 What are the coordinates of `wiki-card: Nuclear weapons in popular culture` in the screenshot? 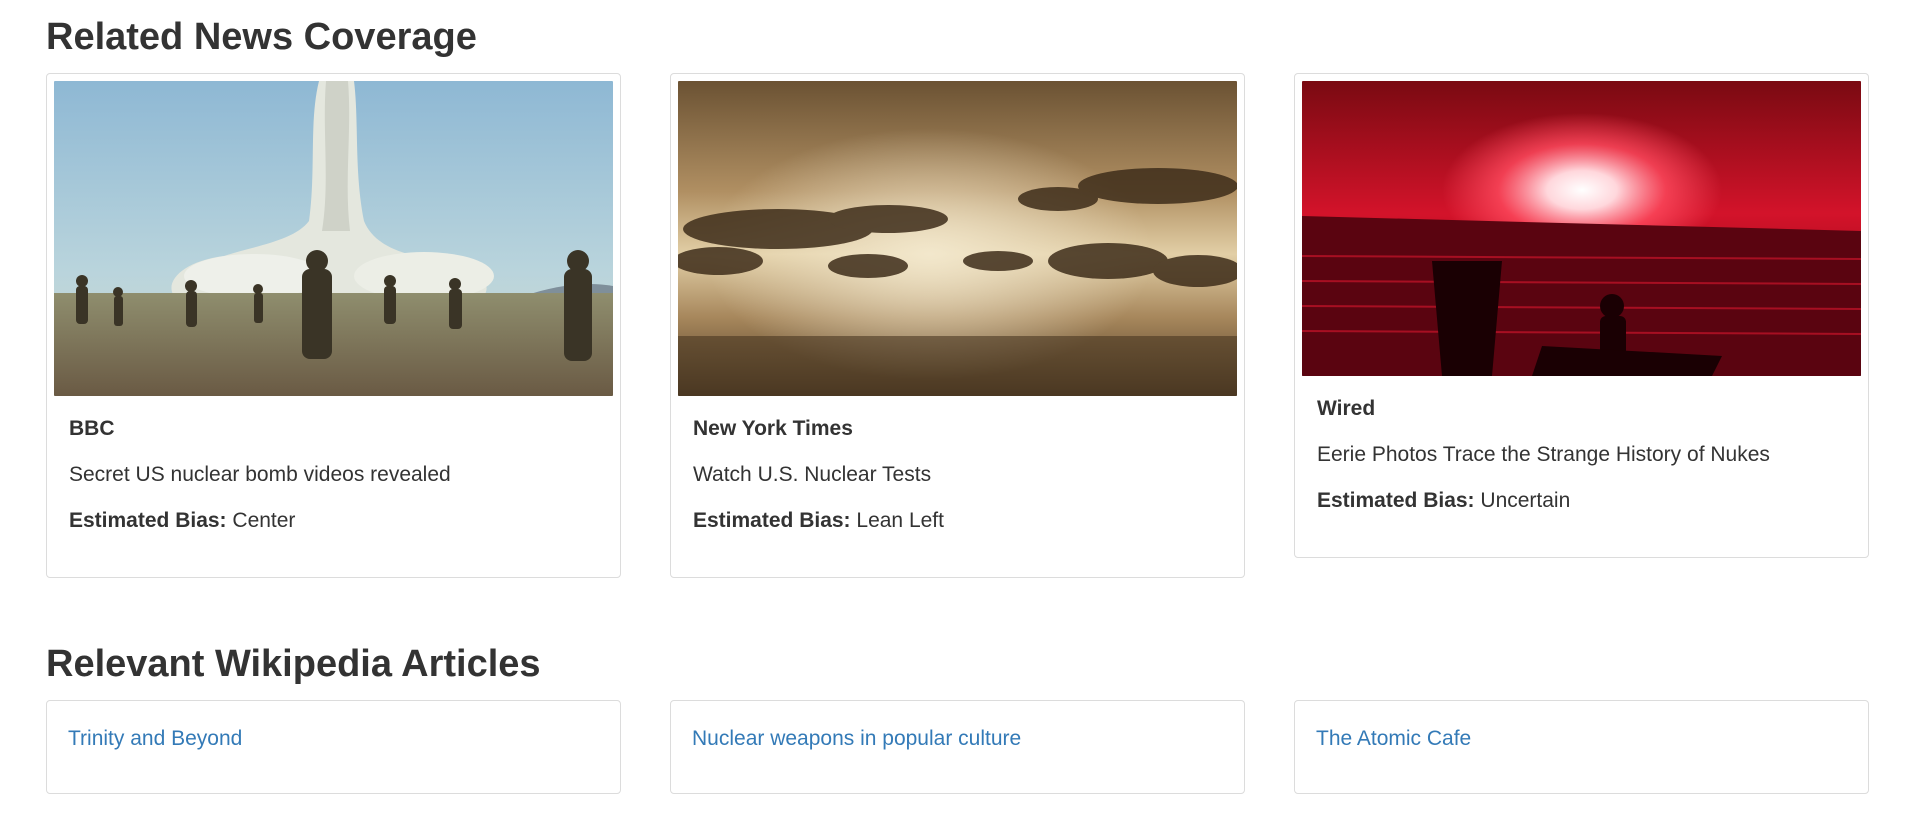 It's located at (957, 747).